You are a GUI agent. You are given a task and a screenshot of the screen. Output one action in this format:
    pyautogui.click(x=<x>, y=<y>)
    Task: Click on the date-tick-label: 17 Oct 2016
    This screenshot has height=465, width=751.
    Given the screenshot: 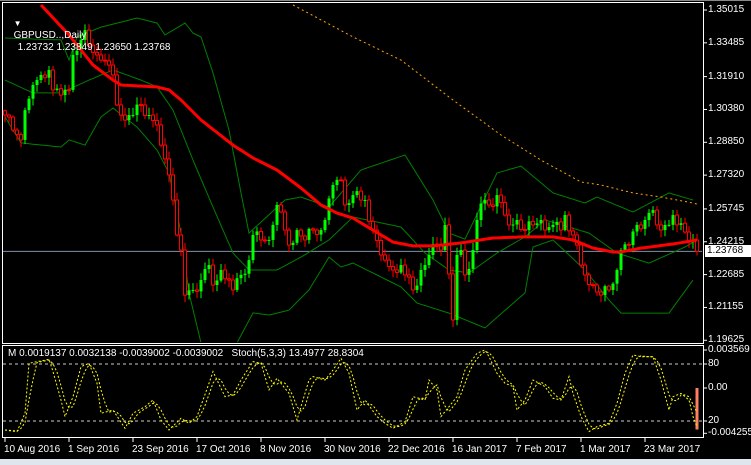 What is the action you would take?
    pyautogui.click(x=223, y=449)
    